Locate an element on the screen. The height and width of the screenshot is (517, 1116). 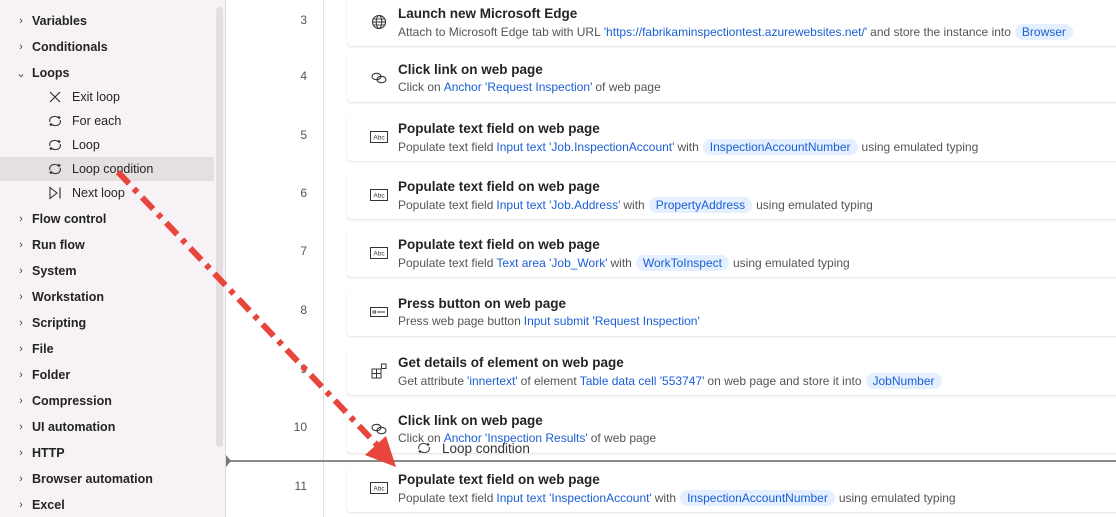
sidebar-item-label: For each is located at coordinates (97, 121).